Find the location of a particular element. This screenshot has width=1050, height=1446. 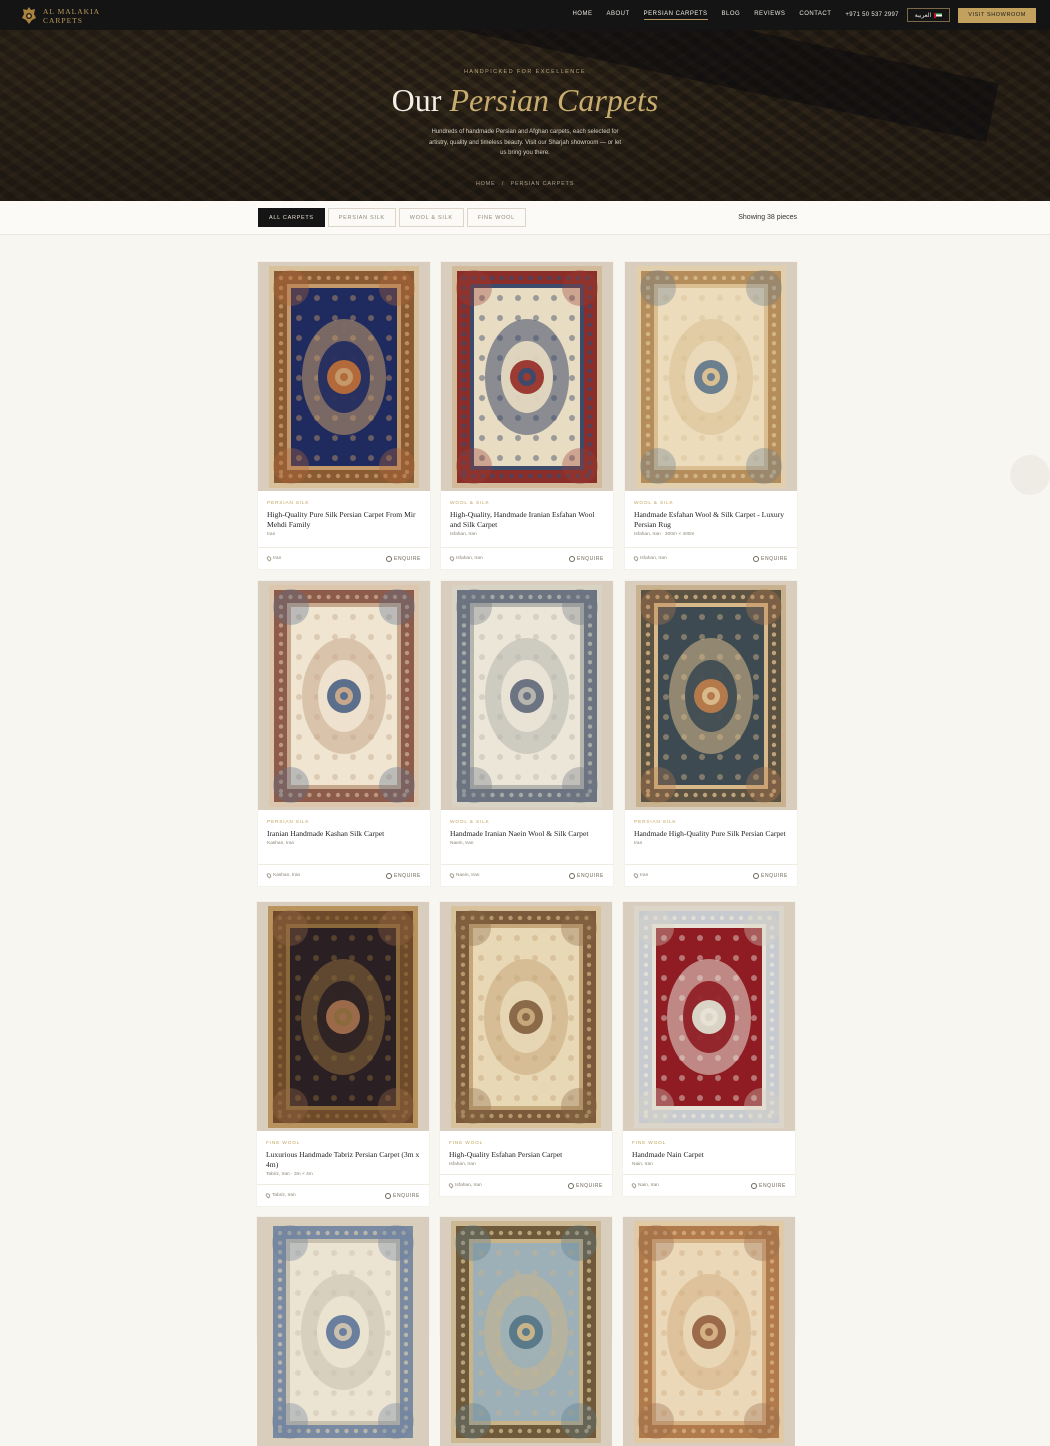

card-footer: Tabriz, Iran ENQUIRE is located at coordinates (343, 1195).